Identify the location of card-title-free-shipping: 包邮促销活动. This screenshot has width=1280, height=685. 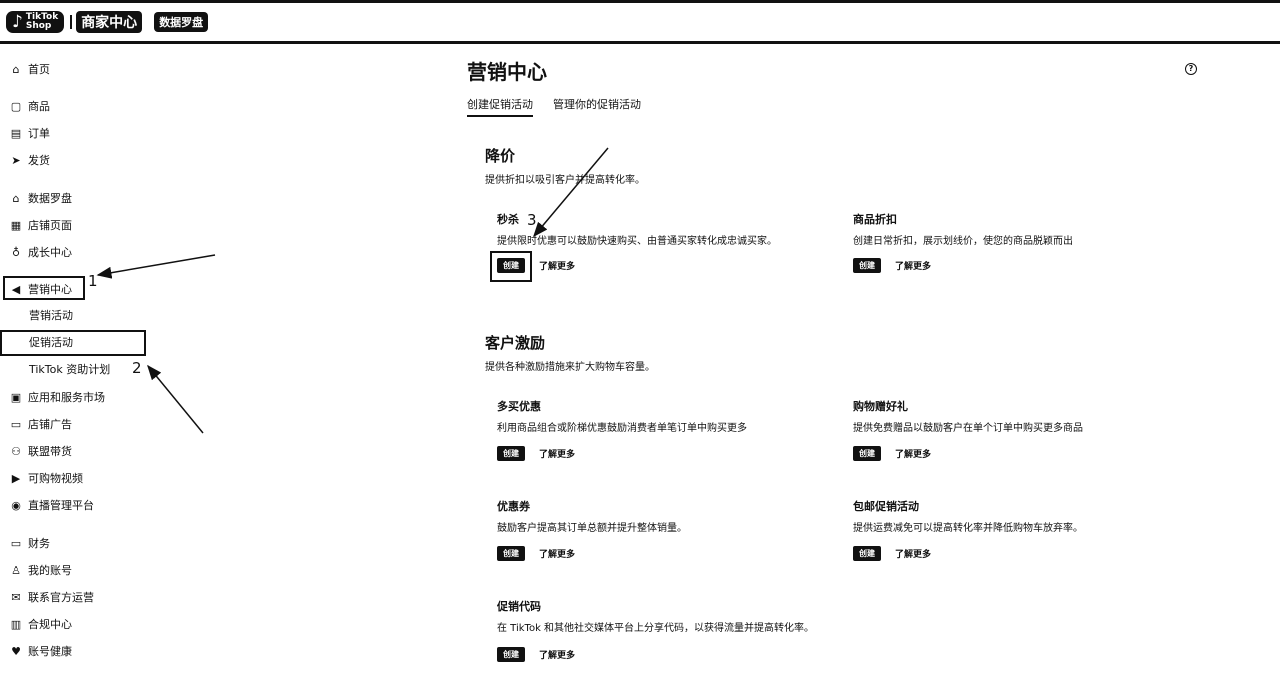
(886, 506).